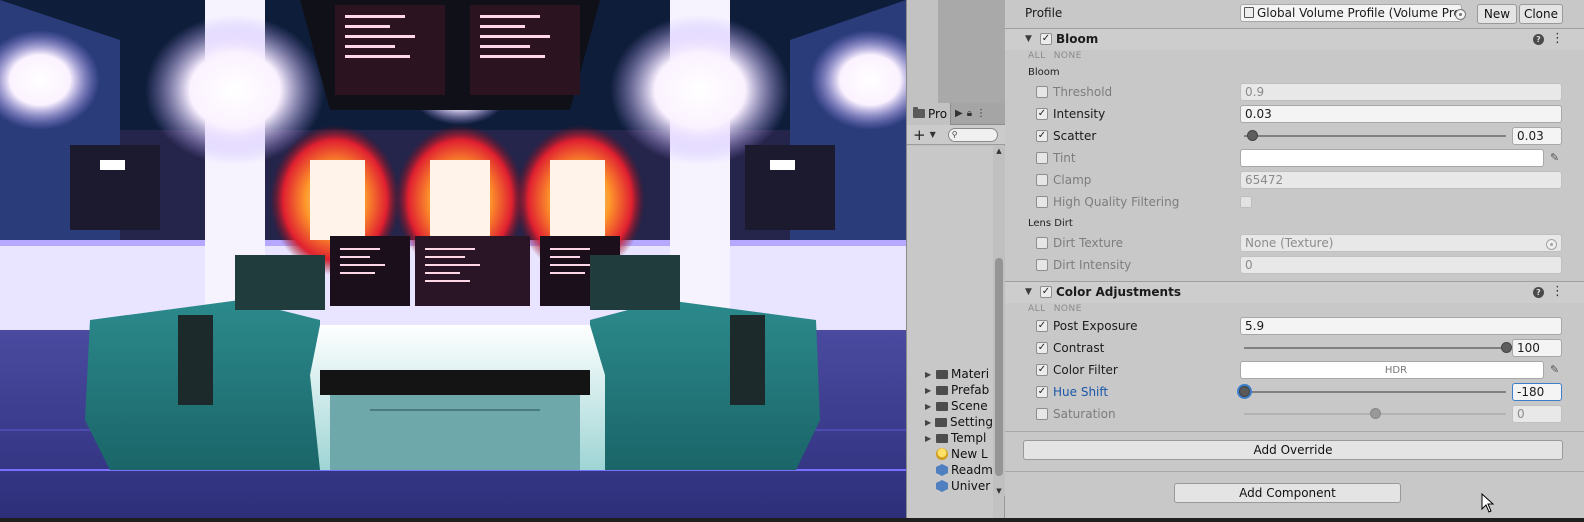  I want to click on color-filter-row: ✓ Color Filter HDR ✎, so click(1294, 370).